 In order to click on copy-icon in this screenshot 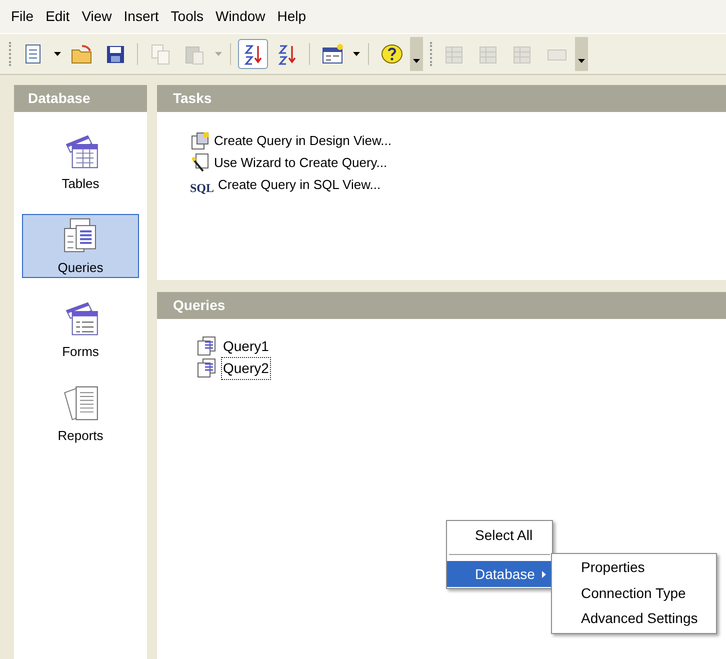, I will do `click(160, 54)`.